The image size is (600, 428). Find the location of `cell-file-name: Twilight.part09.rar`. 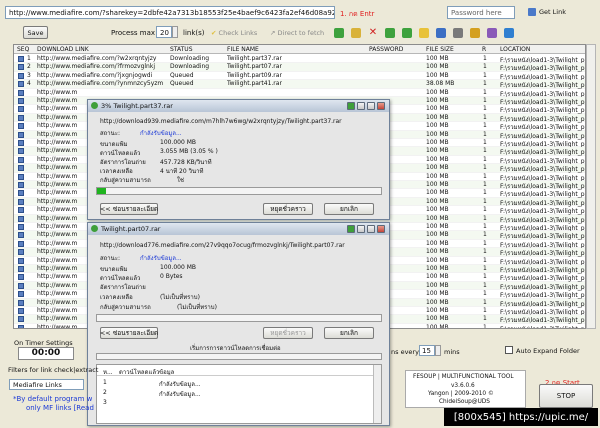

cell-file-name: Twilight.part09.rar is located at coordinates (254, 75).